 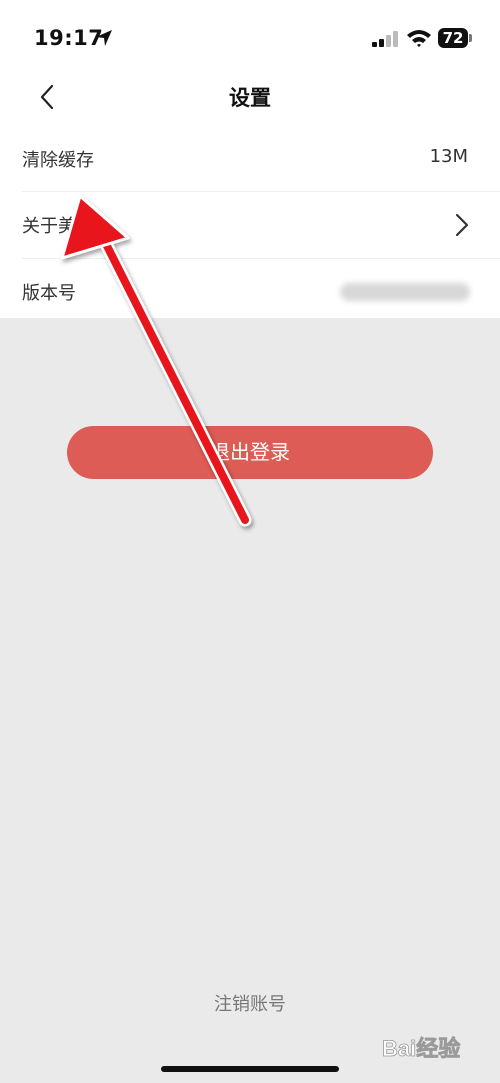 I want to click on battery-icon: 72, so click(x=453, y=38).